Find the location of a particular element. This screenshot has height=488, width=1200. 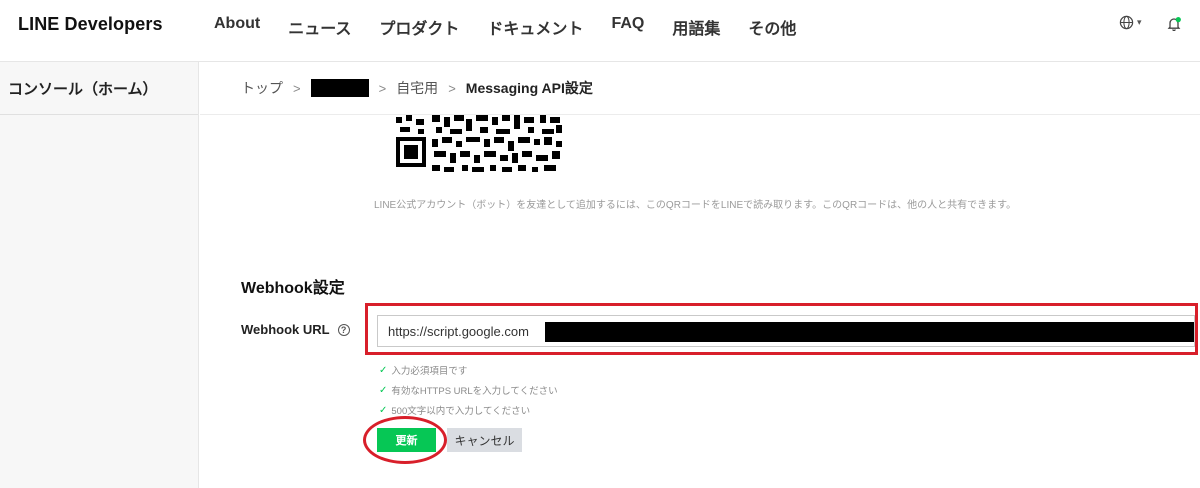

nav-products: プロダクト is located at coordinates (419, 27).